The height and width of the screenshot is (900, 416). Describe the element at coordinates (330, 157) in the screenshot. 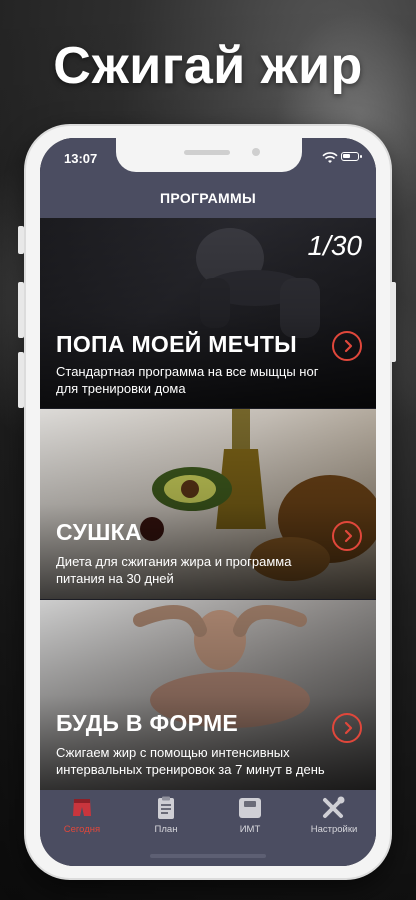

I see `wifi-icon` at that location.